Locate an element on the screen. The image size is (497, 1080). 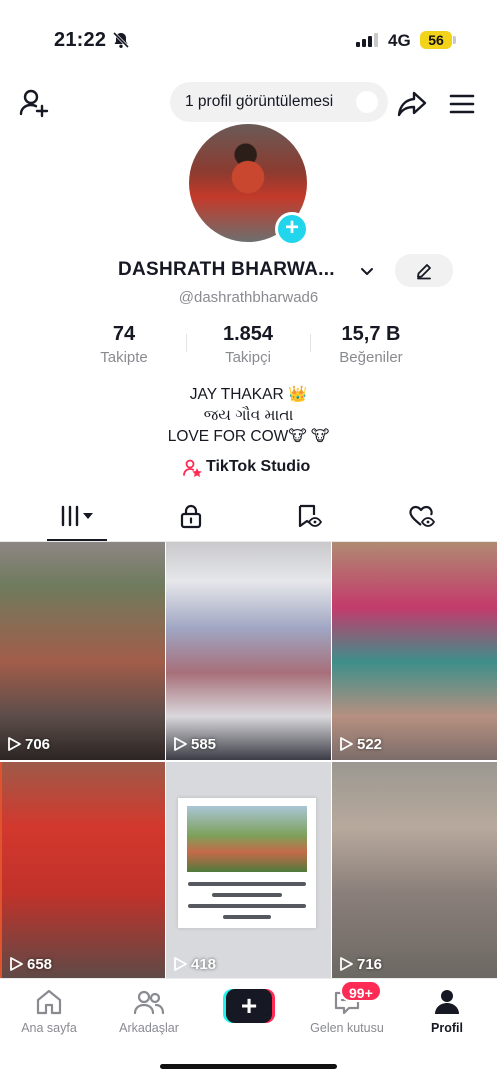
video-thumbnail: 716 is located at coordinates (414, 871).